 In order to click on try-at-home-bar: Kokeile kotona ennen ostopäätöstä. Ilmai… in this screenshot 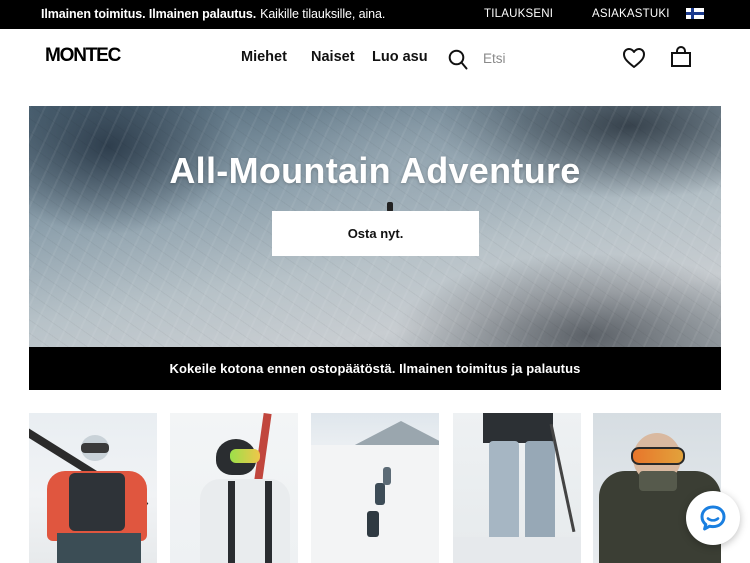, I will do `click(375, 368)`.